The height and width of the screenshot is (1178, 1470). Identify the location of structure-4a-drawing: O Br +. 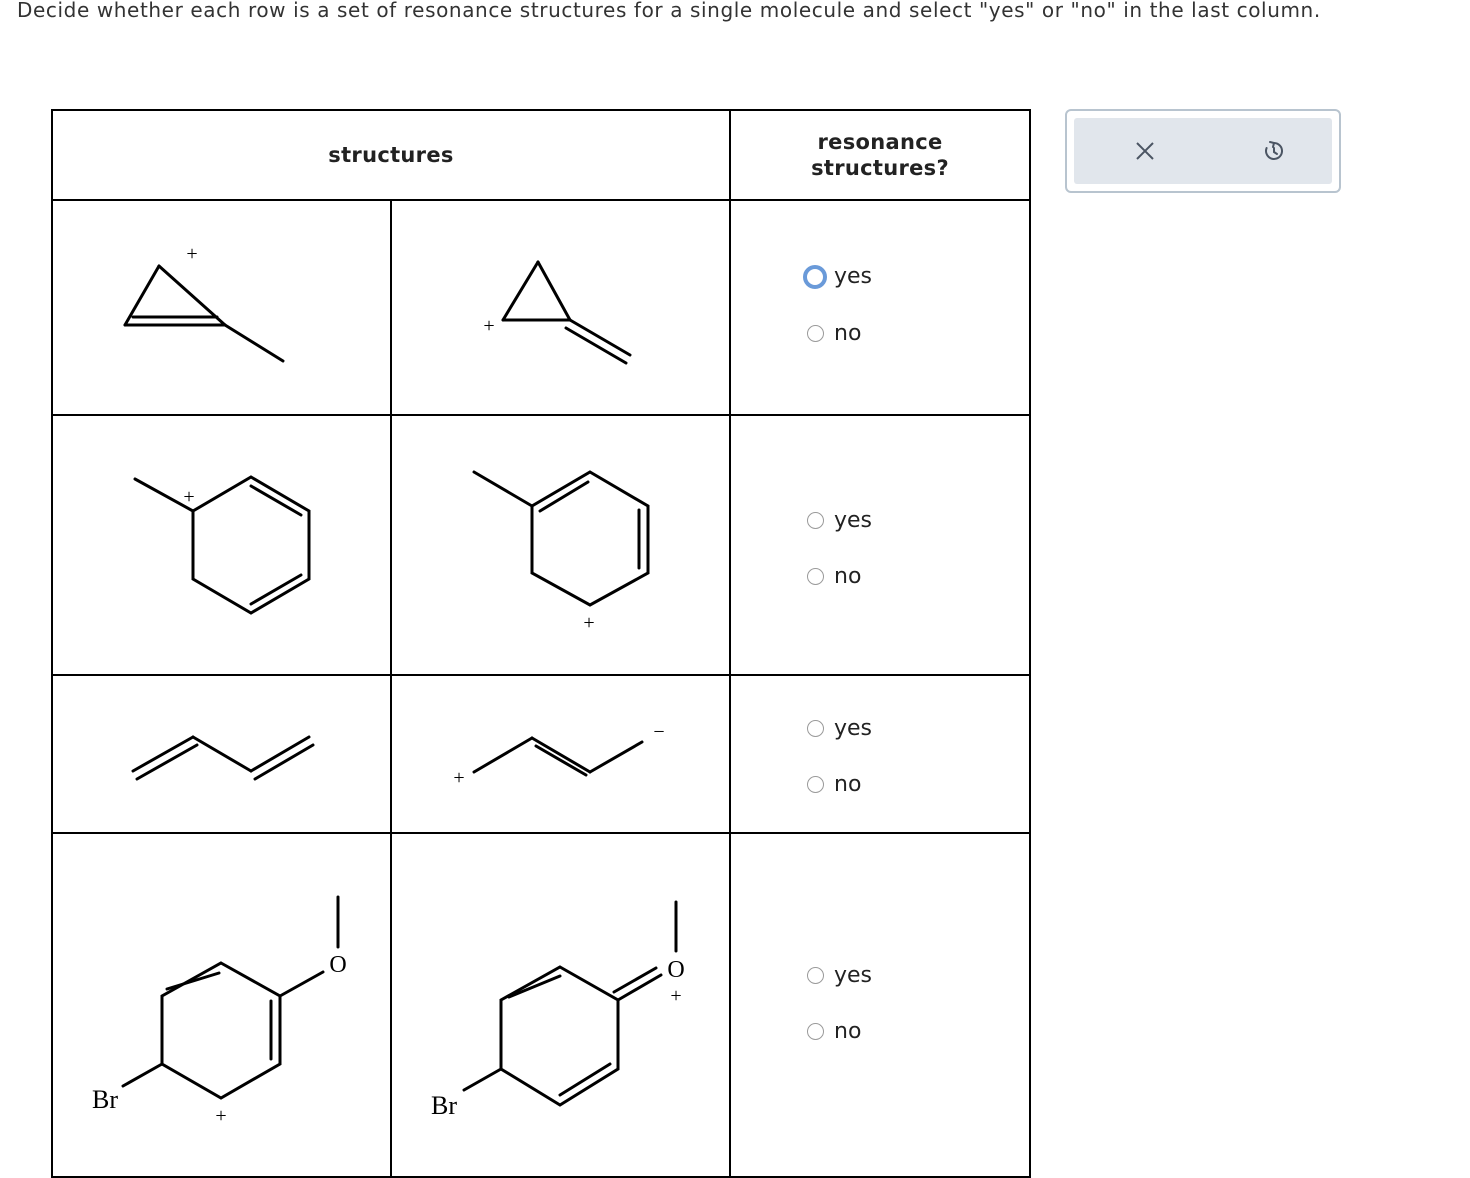
(219, 1011).